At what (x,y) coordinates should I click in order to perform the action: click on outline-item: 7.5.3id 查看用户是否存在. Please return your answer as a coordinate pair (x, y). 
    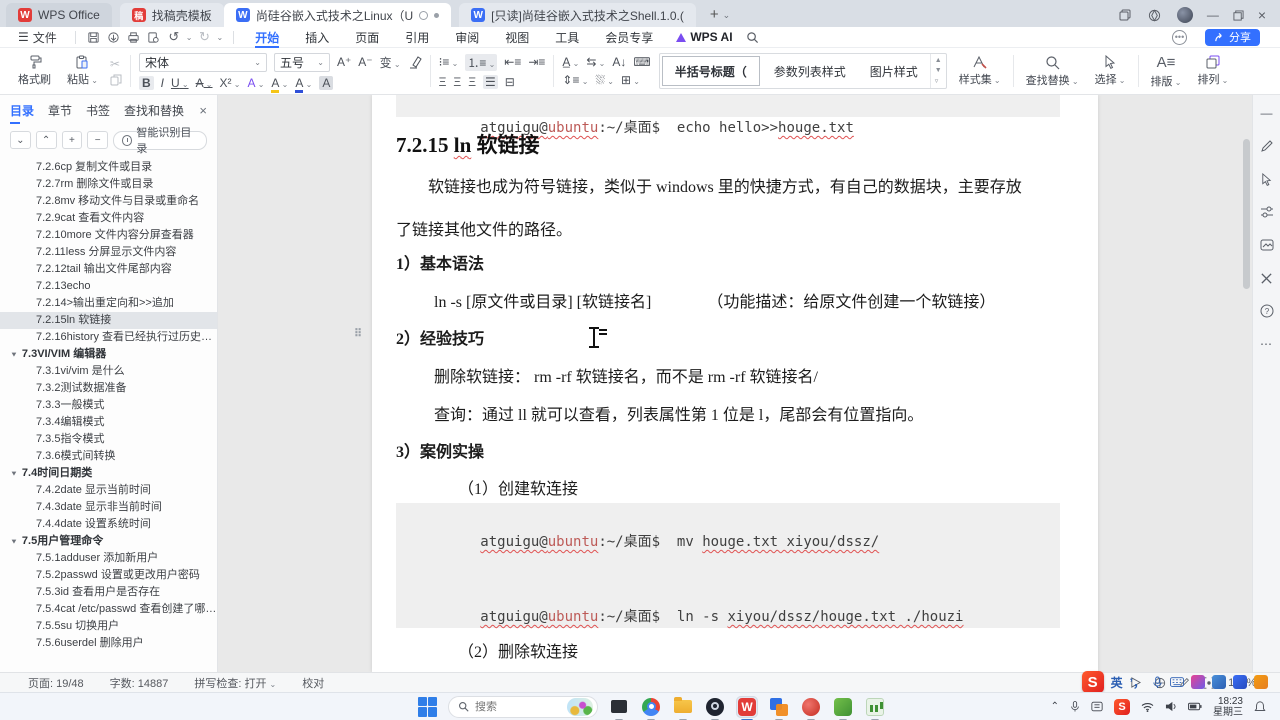
    Looking at the image, I should click on (108, 592).